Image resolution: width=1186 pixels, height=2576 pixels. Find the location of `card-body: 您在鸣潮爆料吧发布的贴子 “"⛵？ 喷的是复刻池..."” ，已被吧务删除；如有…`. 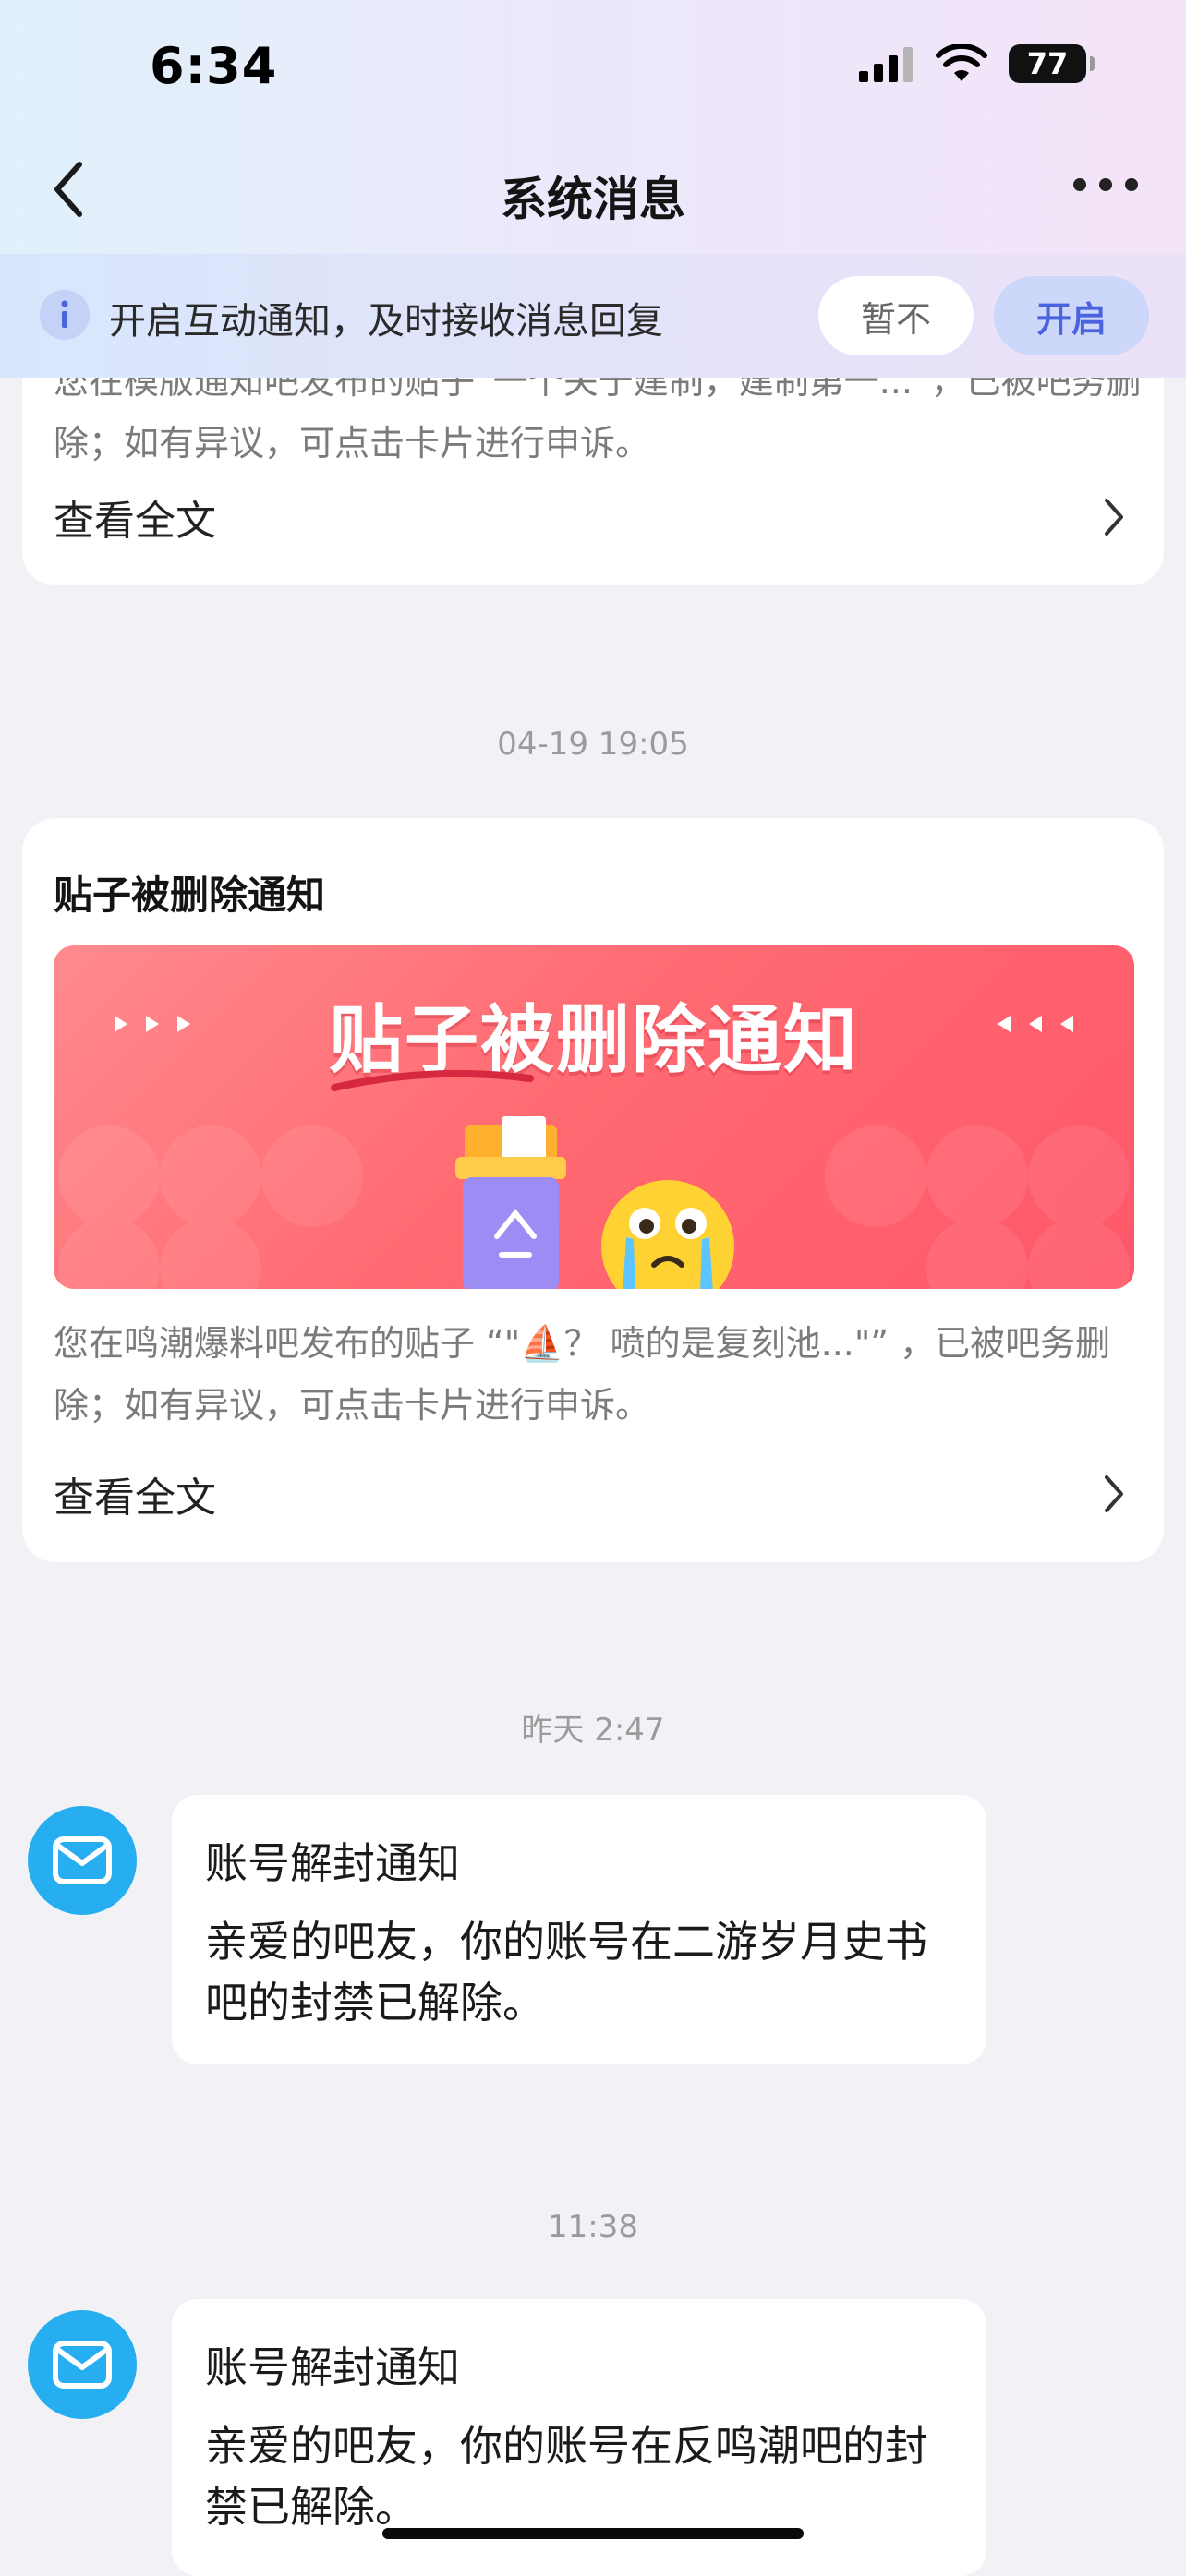

card-body: 您在鸣潮爆料吧发布的贴子 “"⛵？ 喷的是复刻池..."” ，已被吧务删除；如有… is located at coordinates (583, 1374).